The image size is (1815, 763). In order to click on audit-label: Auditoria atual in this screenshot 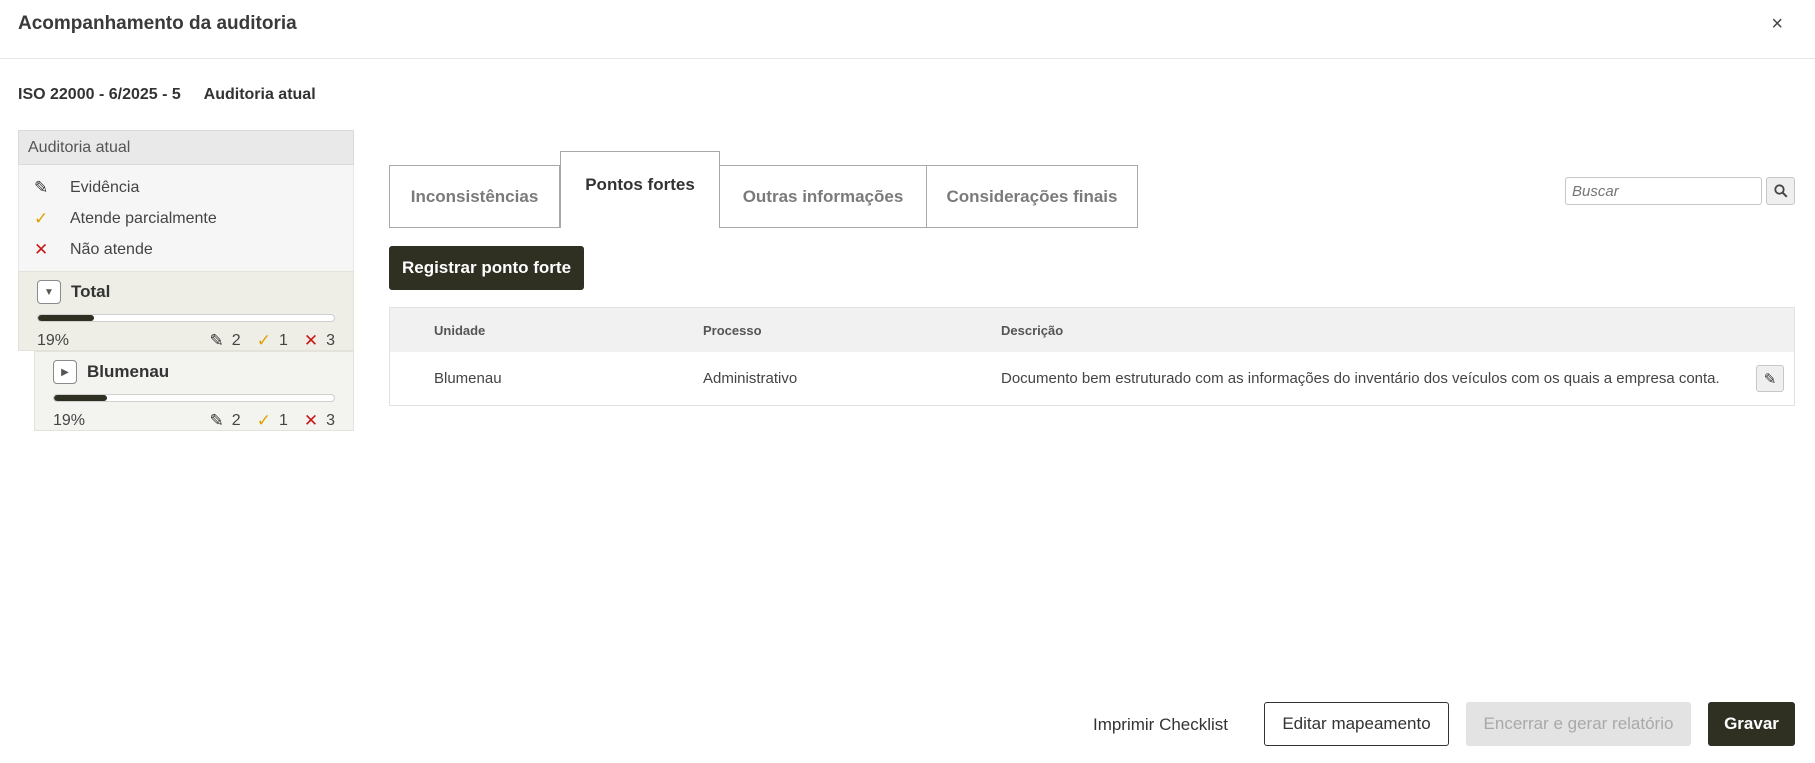, I will do `click(259, 94)`.